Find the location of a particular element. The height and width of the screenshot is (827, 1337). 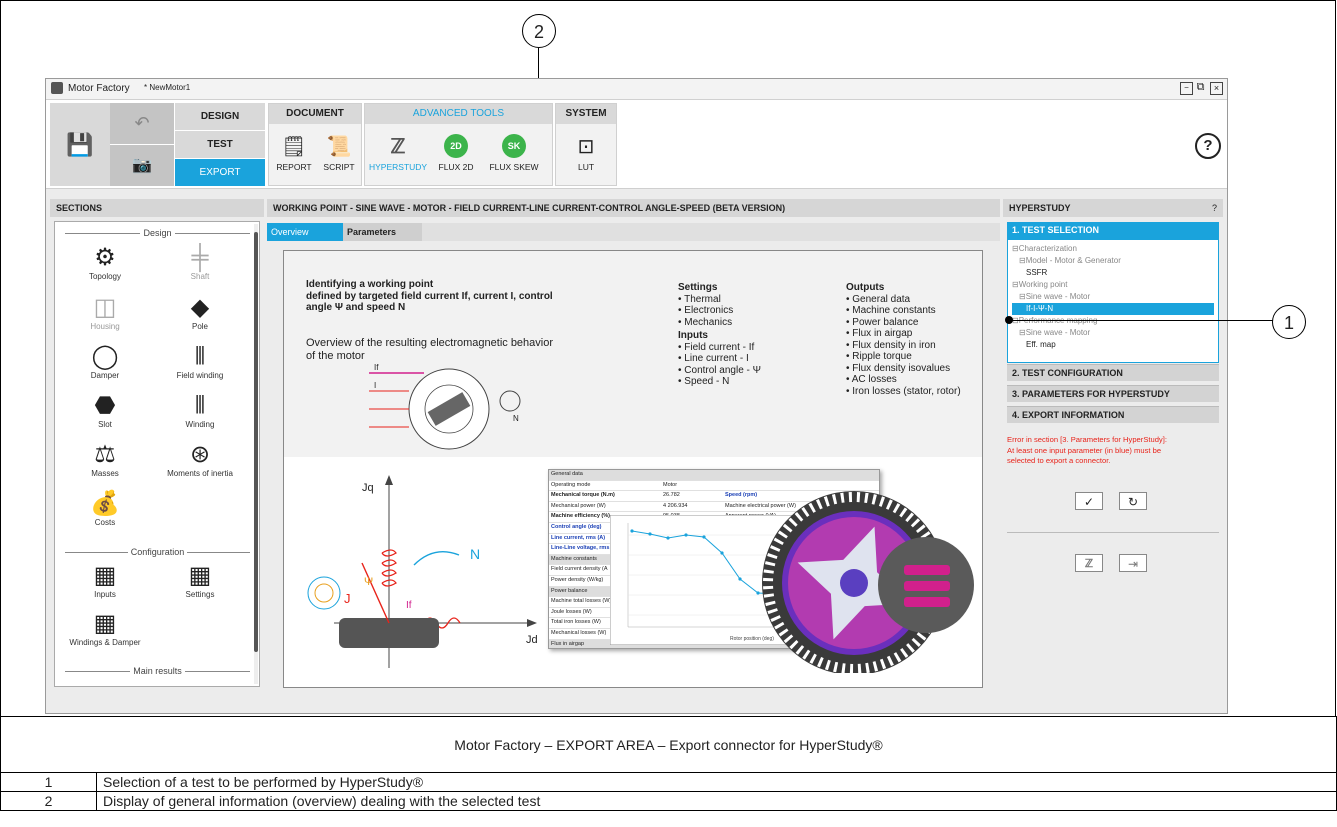

save-icon: 💾 is located at coordinates (80, 144).